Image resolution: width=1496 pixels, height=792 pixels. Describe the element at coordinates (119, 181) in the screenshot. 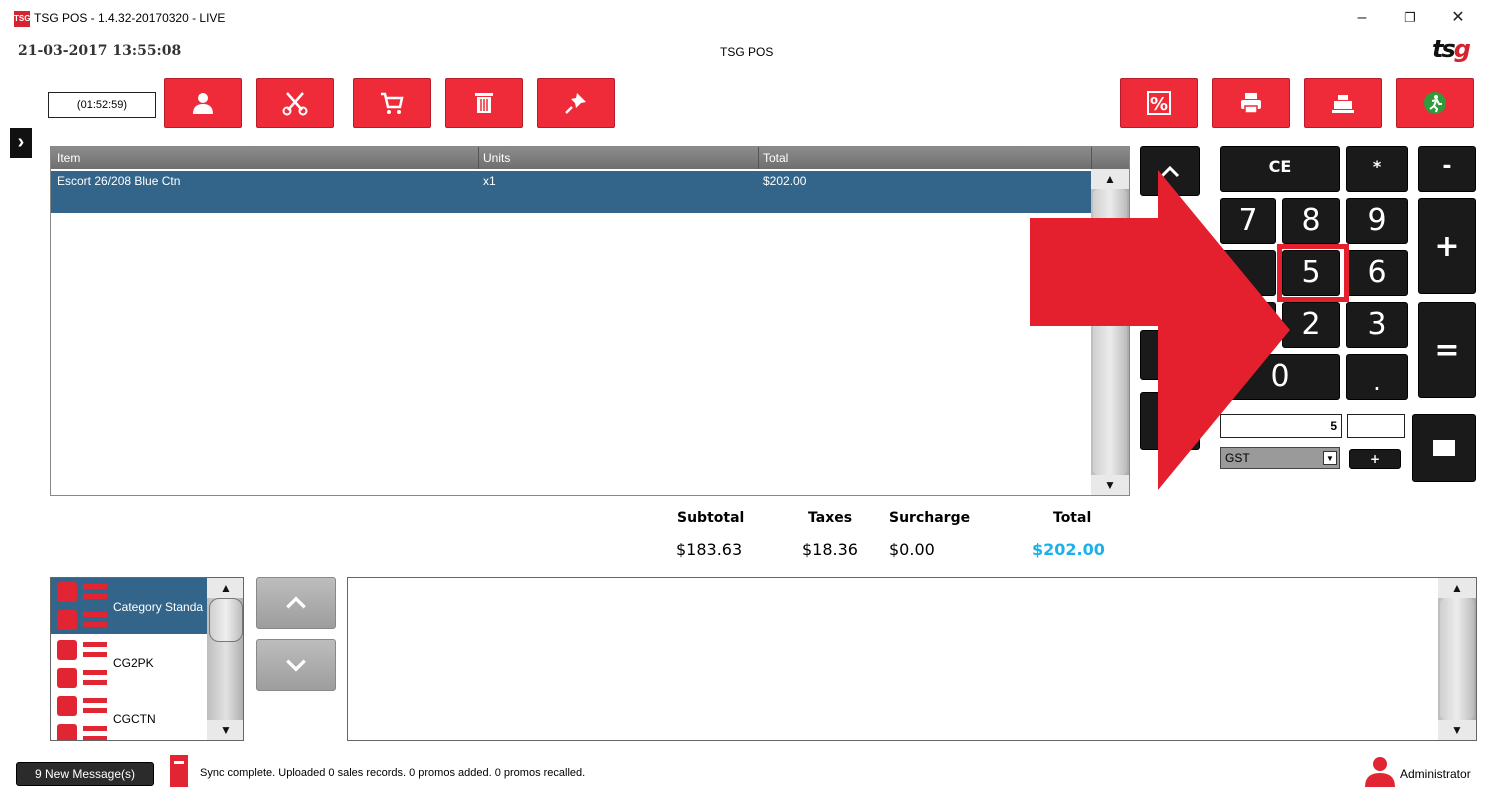

I see `cell-item: Escort 26/208 Blue Ctn` at that location.